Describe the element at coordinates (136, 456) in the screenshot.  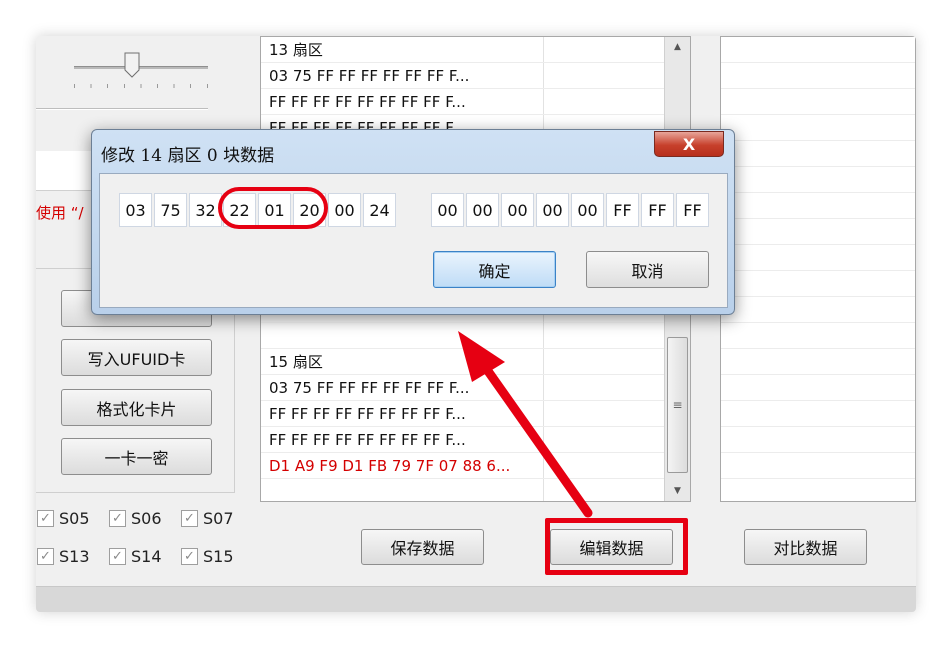
I see `one-card-one-key-button: 一卡一密` at that location.